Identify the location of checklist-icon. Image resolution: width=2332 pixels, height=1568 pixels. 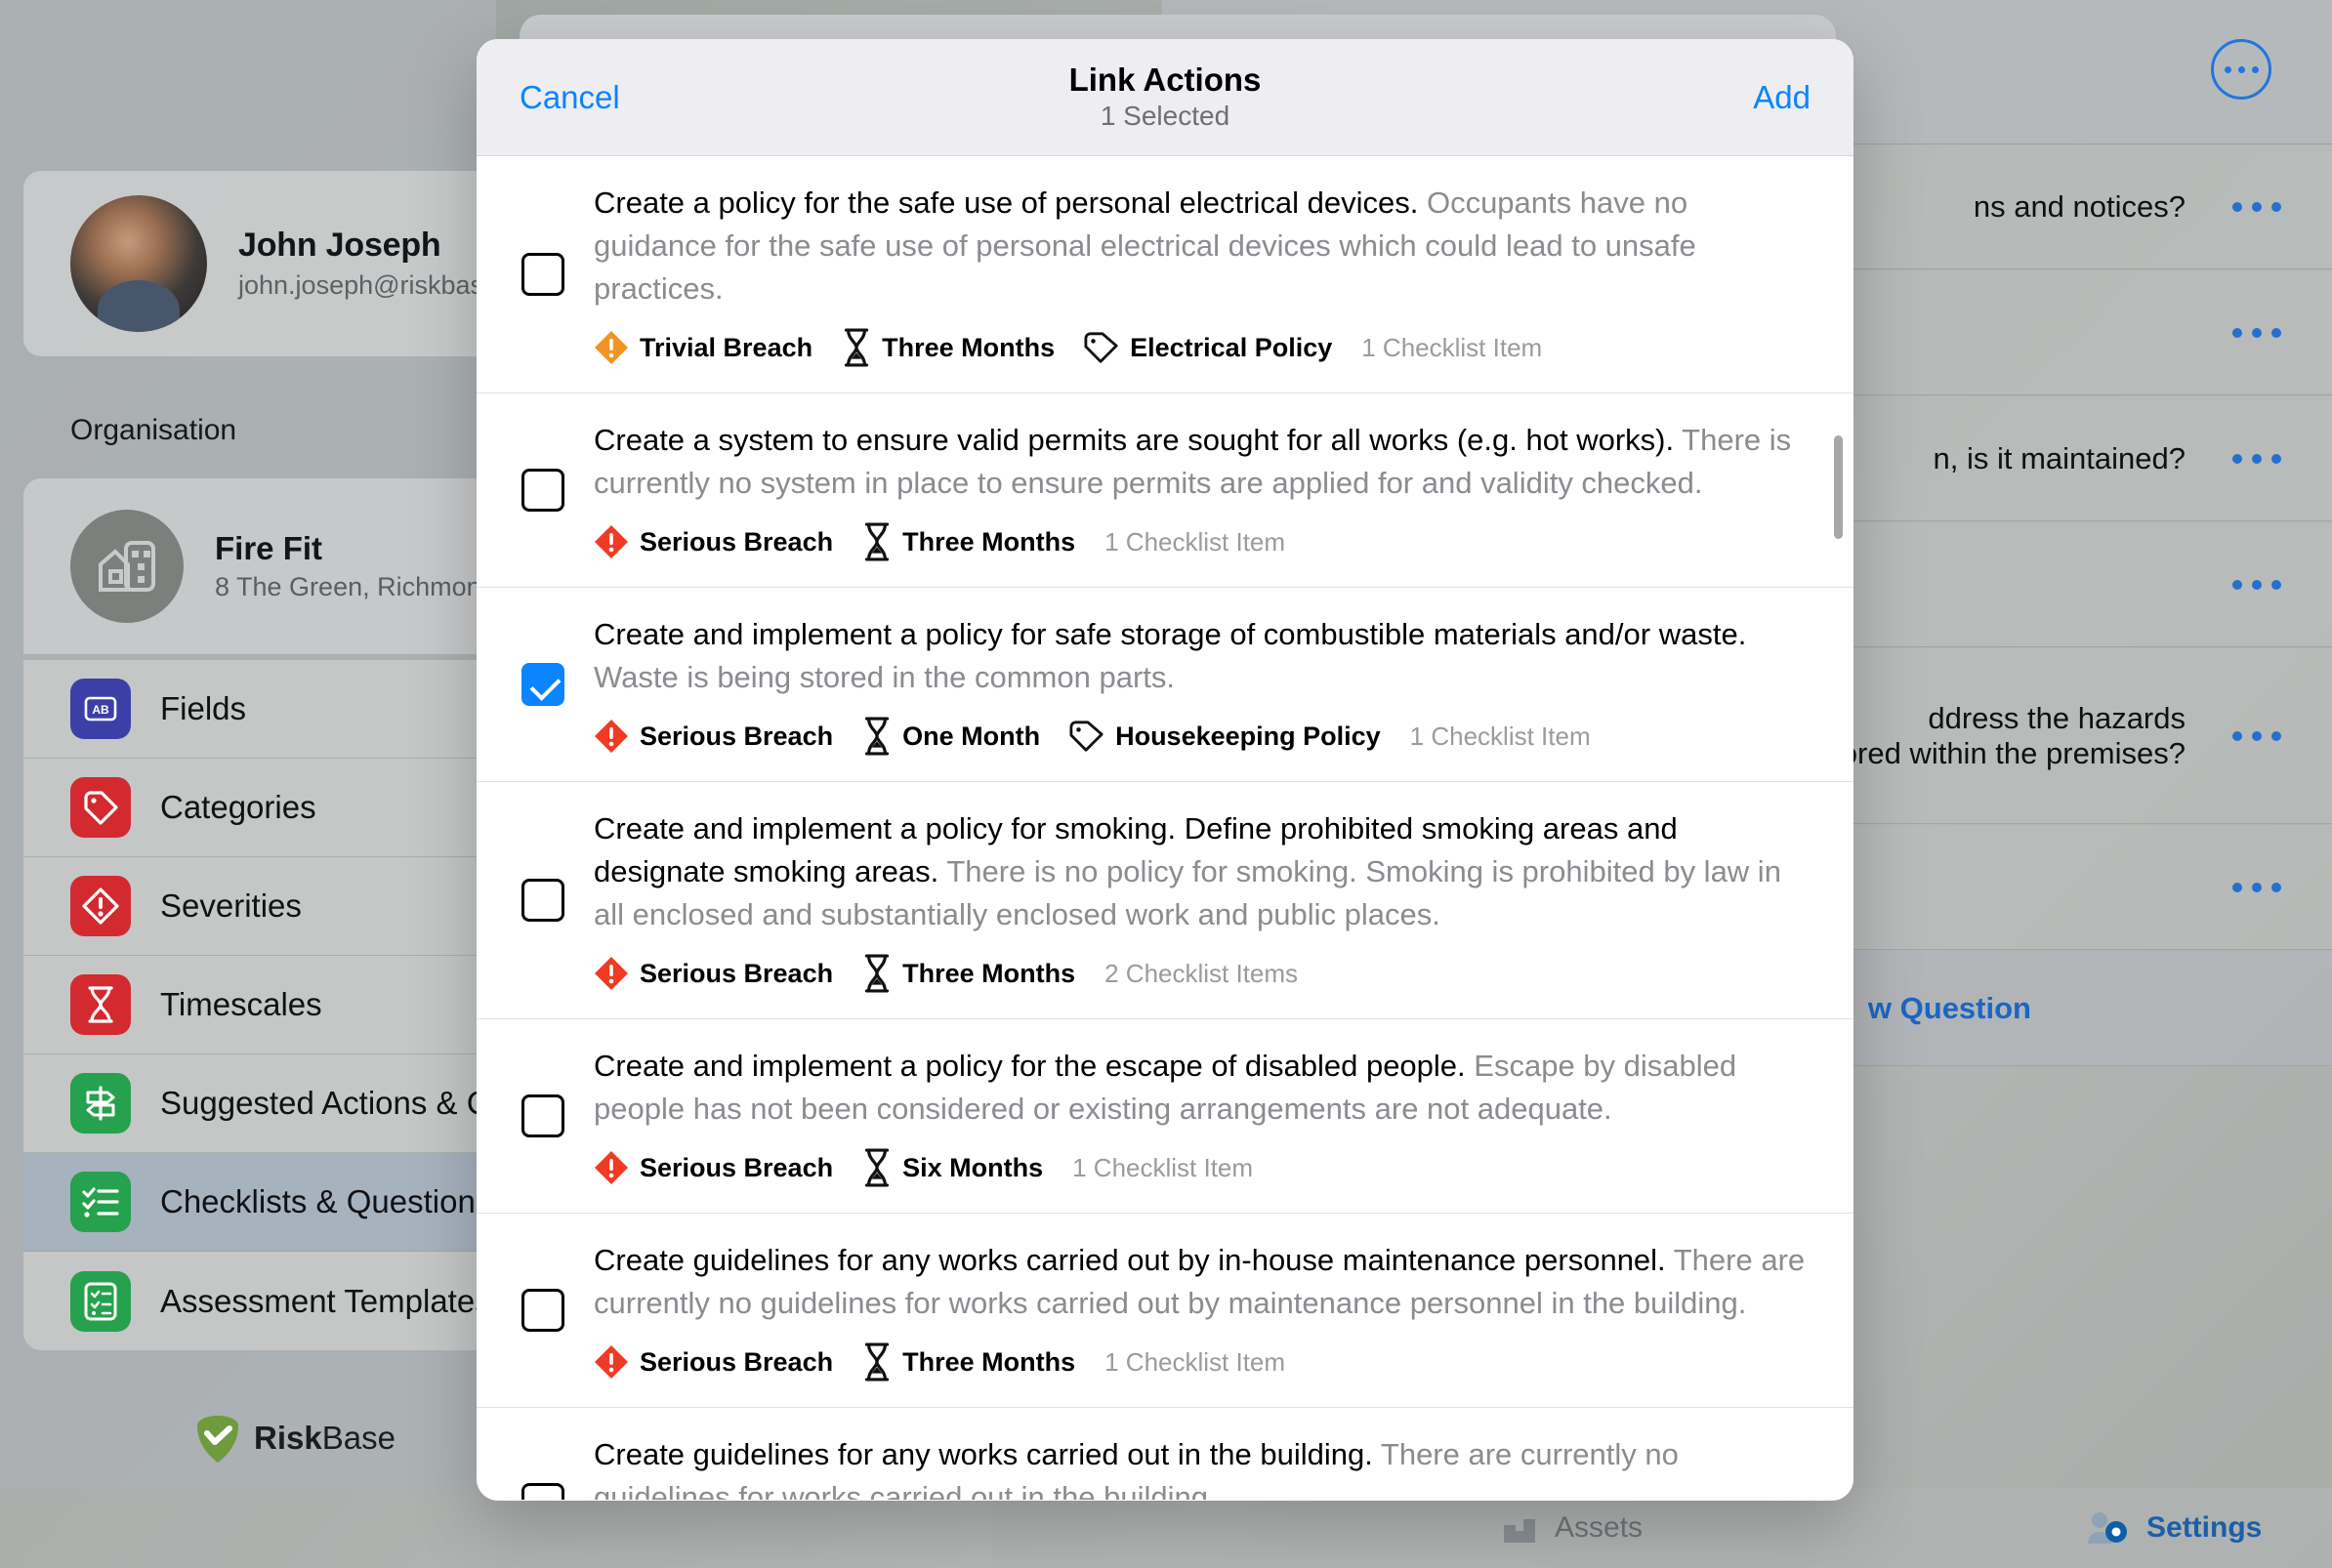
(100, 1202).